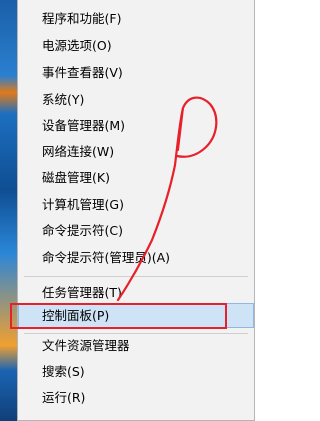 The image size is (320, 421). Describe the element at coordinates (81, 19) in the screenshot. I see `menu-item-programs-features: 程序和功能(F)` at that location.